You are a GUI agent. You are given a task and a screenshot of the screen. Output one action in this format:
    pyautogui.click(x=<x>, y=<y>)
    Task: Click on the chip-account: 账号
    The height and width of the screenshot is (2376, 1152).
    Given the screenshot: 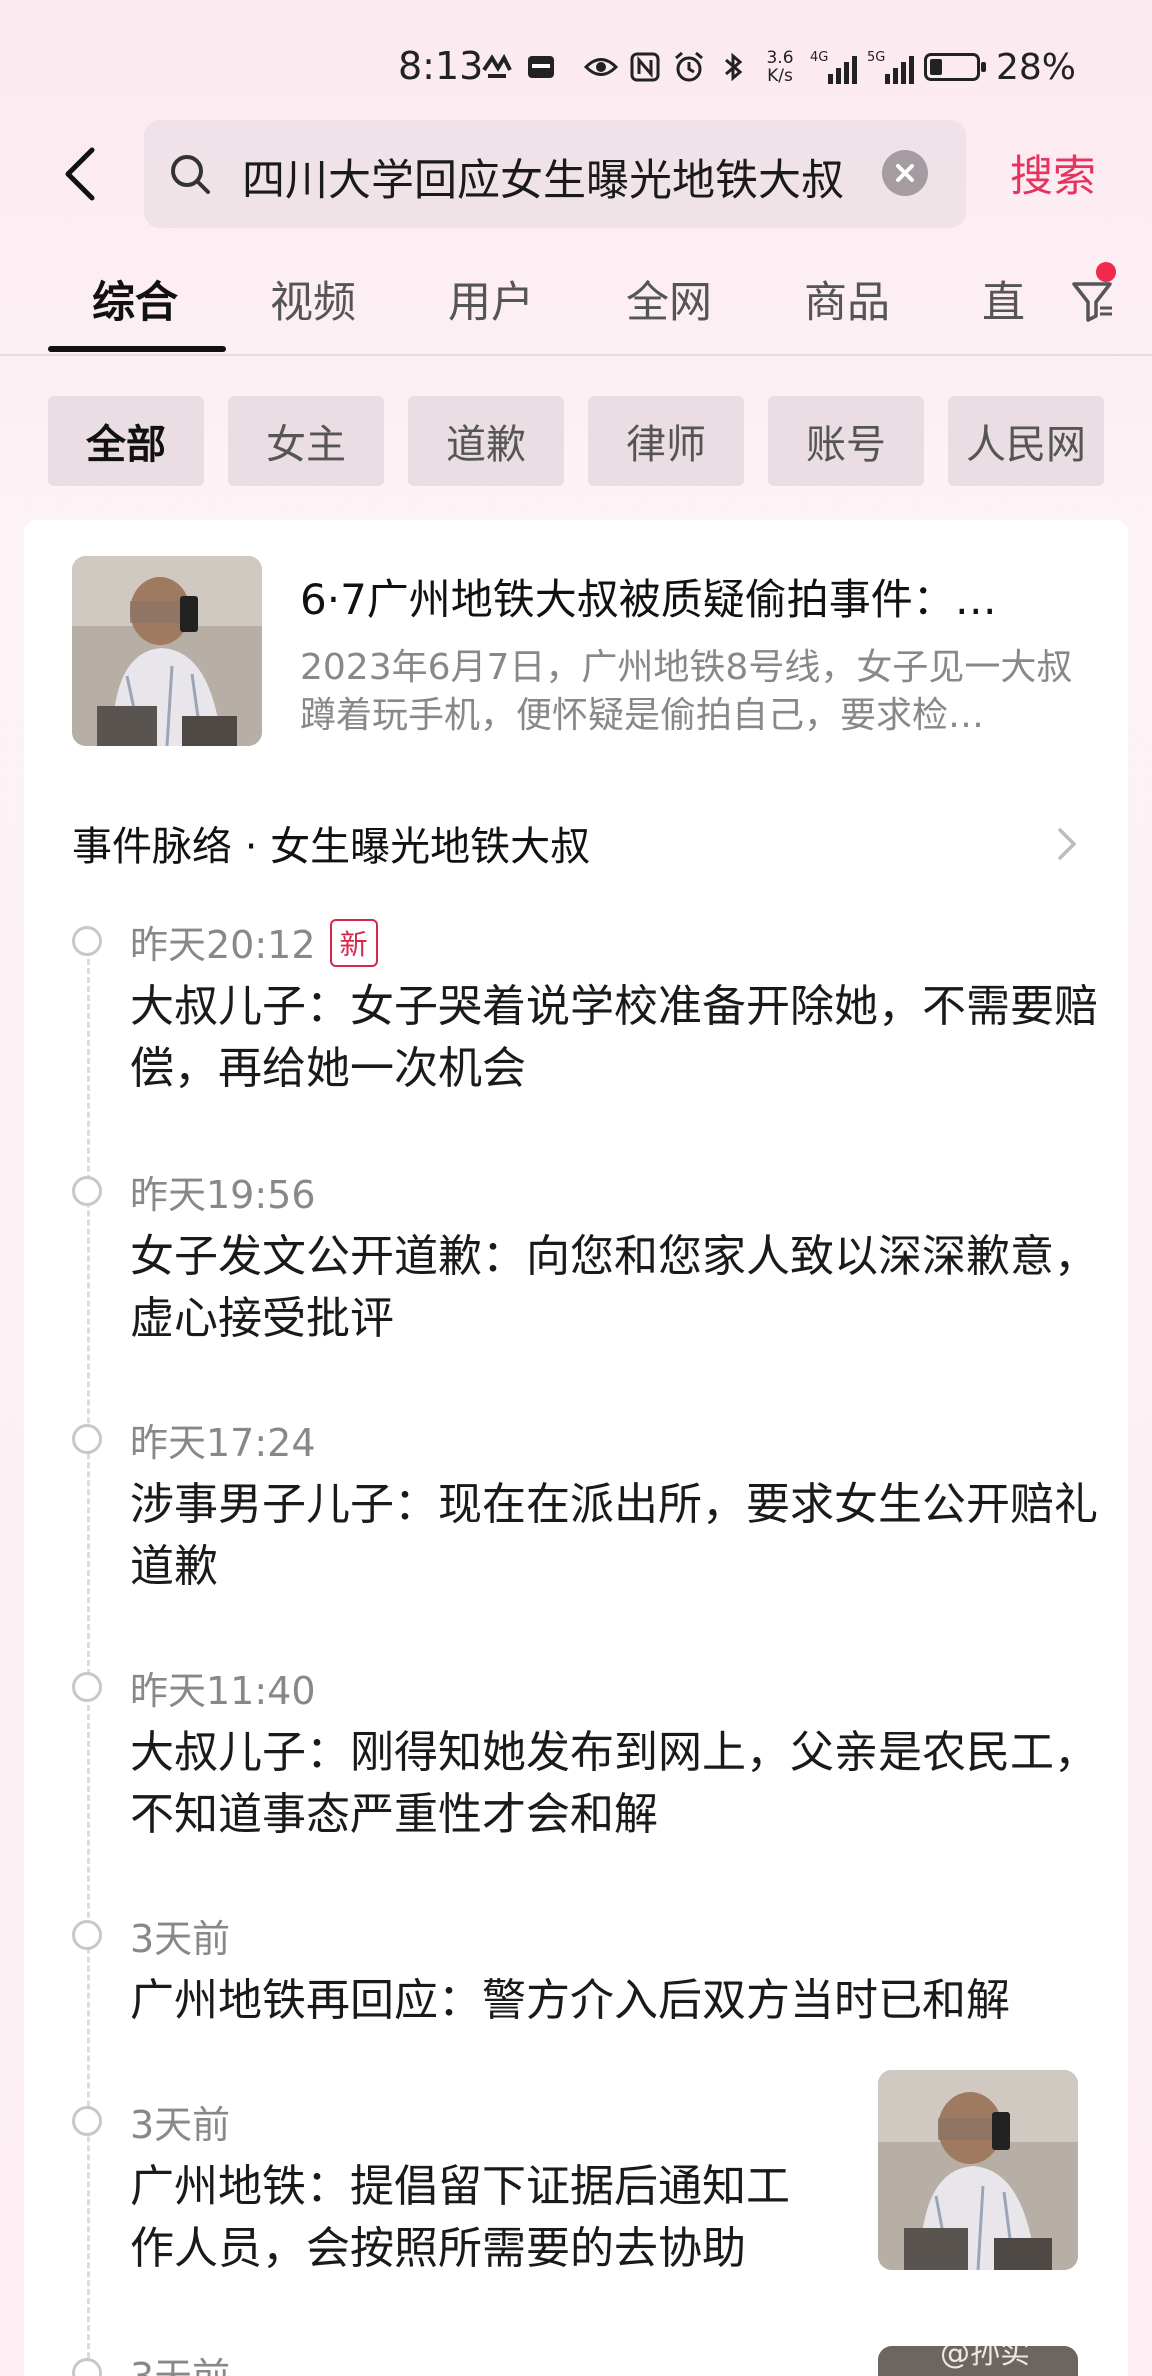 What is the action you would take?
    pyautogui.click(x=846, y=441)
    